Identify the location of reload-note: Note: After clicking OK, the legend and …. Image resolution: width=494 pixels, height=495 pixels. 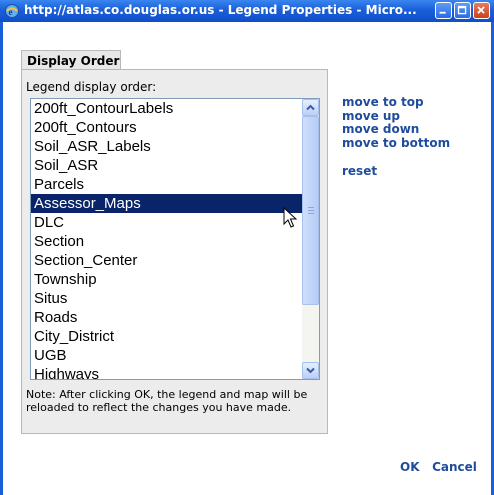
(167, 401).